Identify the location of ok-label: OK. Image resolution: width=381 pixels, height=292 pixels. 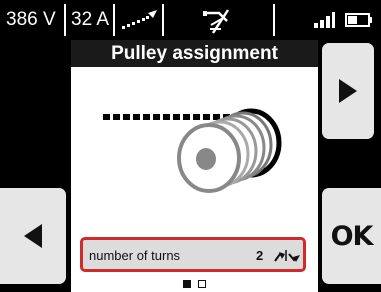
(352, 236).